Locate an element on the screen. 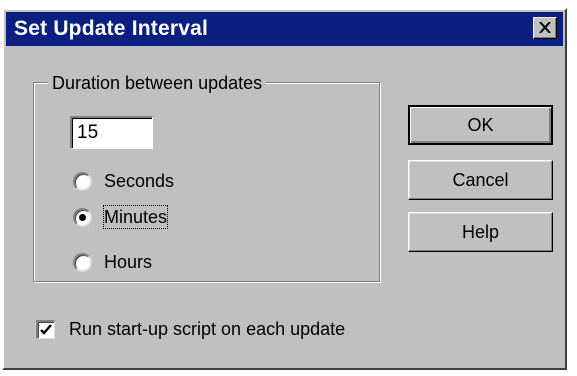  radio-button-hours is located at coordinates (82, 262).